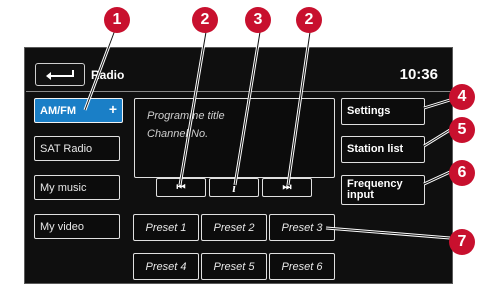 Image resolution: width=487 pixels, height=292 pixels. I want to click on skip-forward-icon: ⏭, so click(287, 187).